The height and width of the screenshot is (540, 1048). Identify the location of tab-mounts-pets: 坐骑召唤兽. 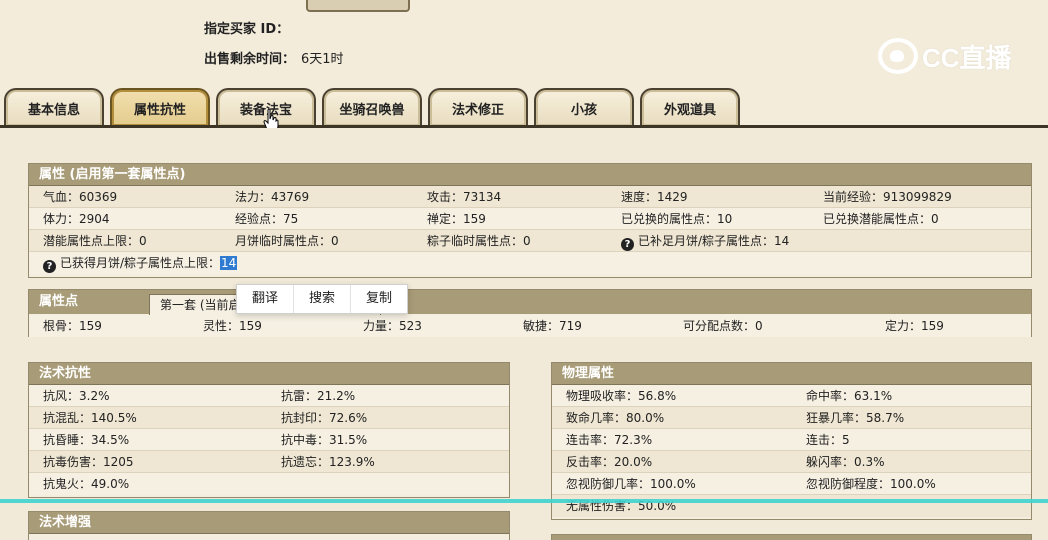
(372, 107).